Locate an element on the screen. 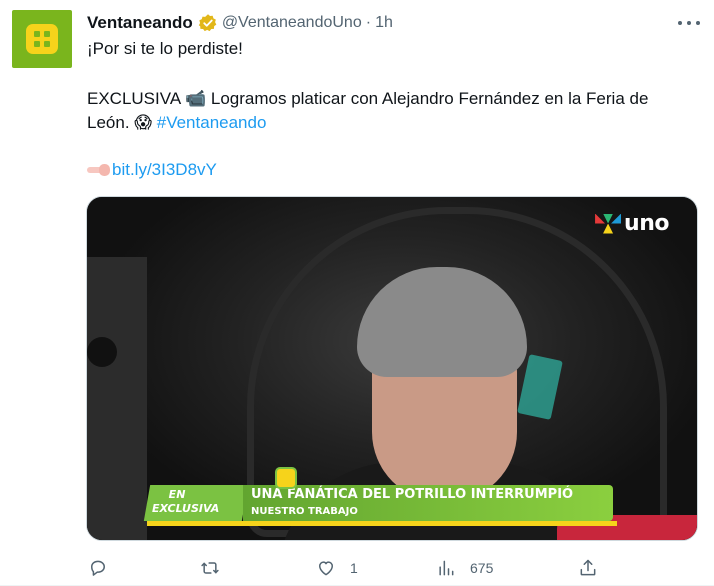 The width and height of the screenshot is (714, 586). channel-x-icon is located at coordinates (608, 223).